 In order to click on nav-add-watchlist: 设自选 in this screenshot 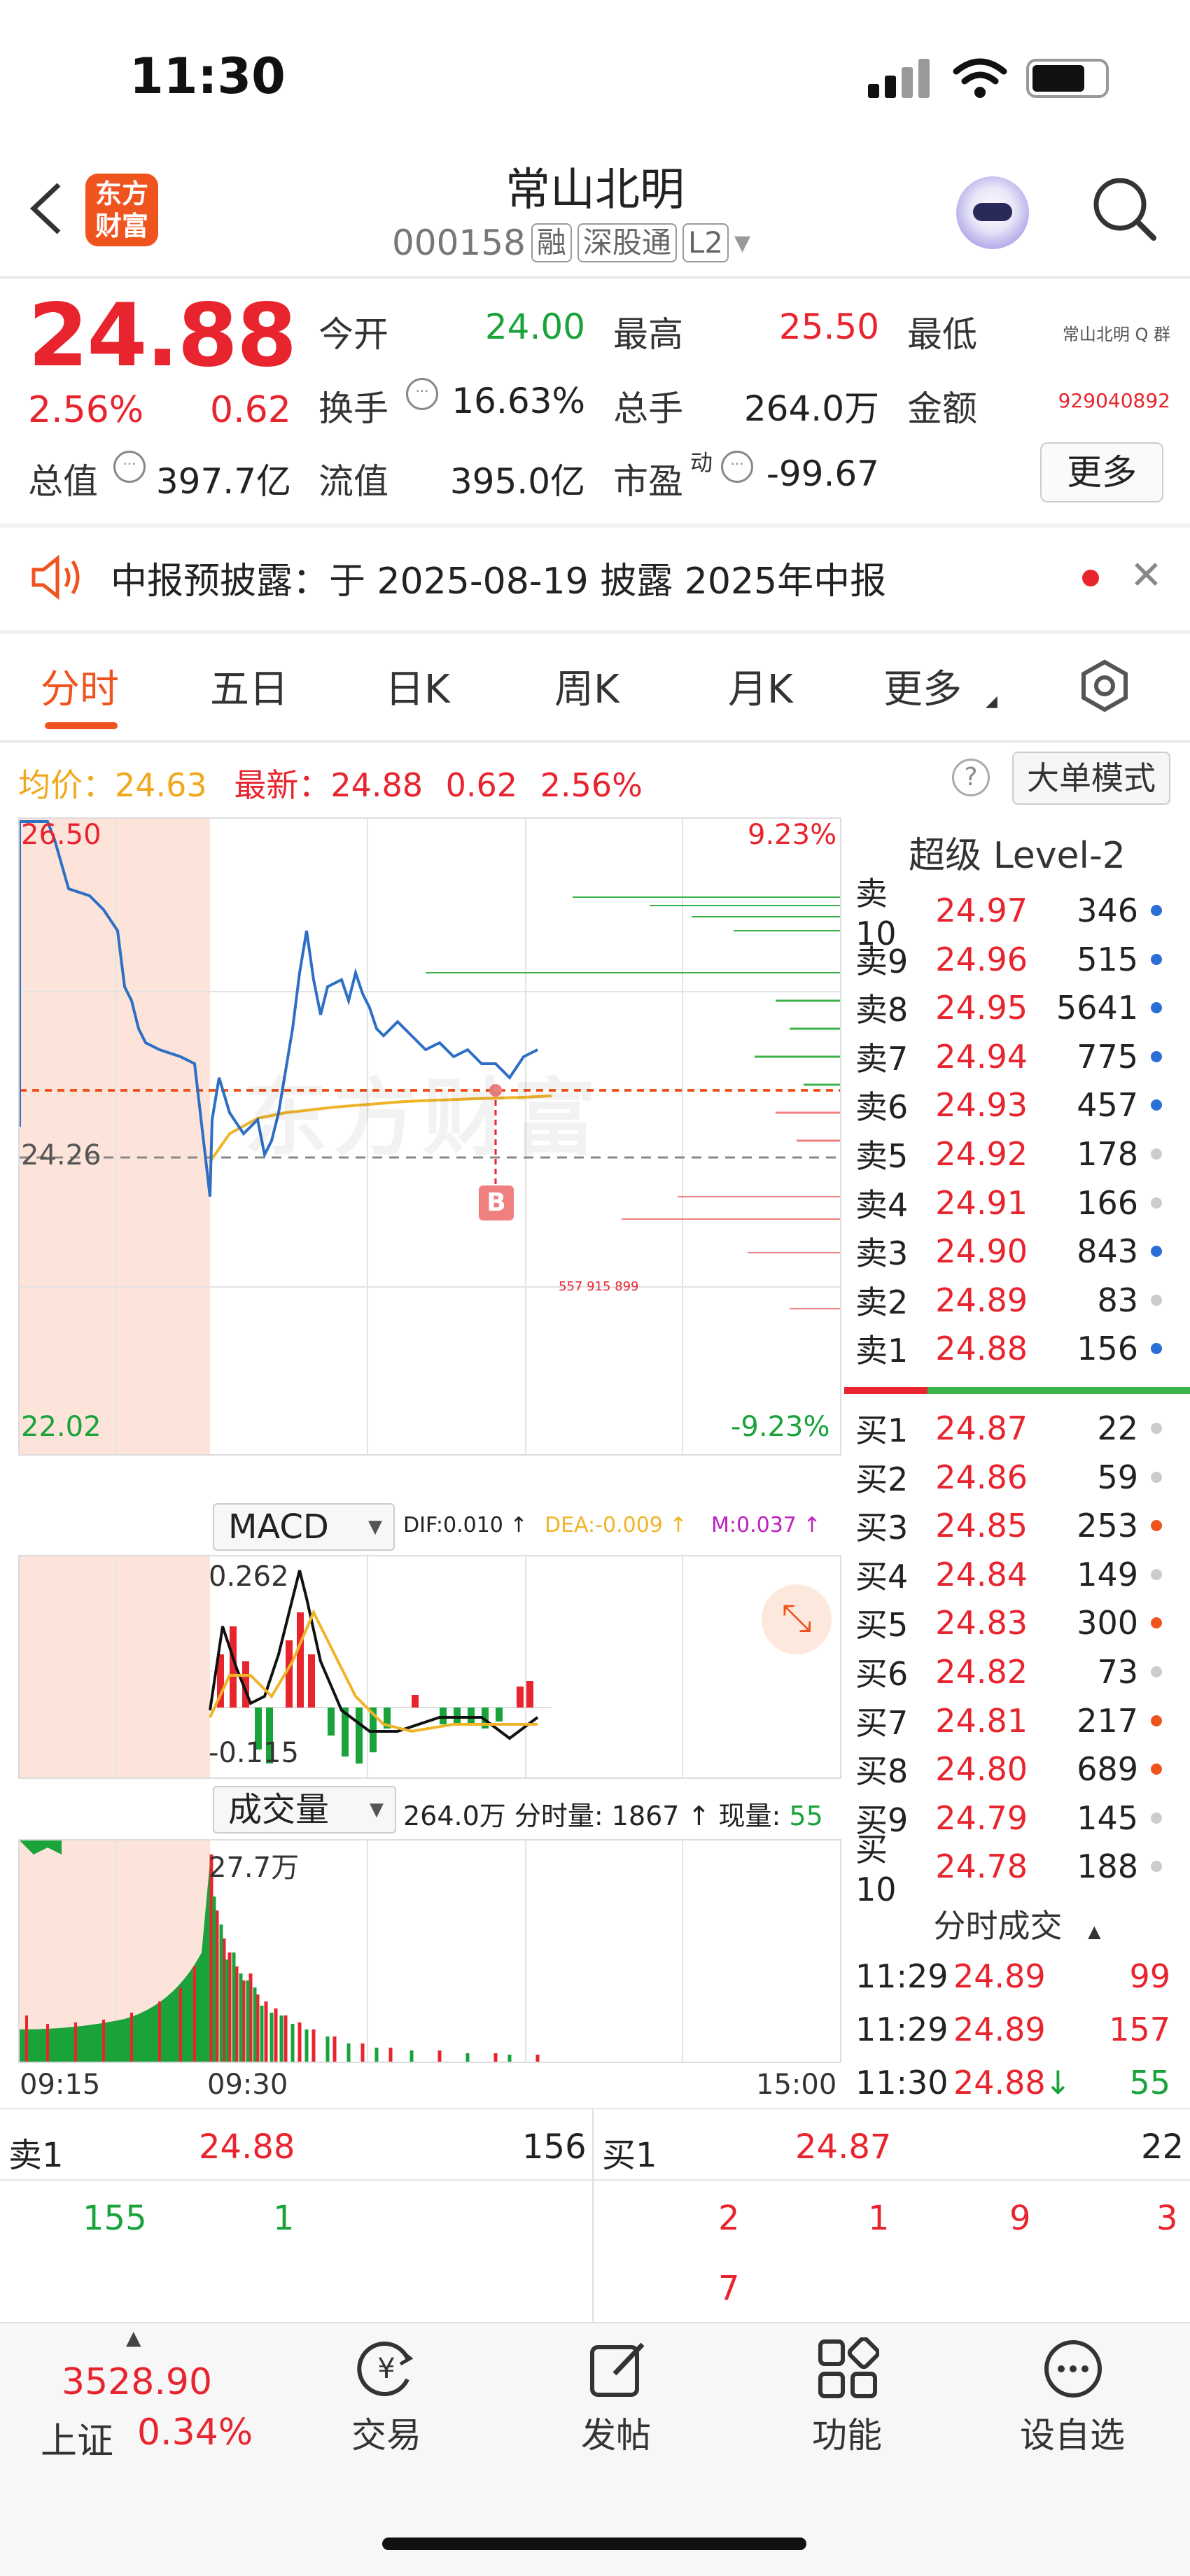, I will do `click(1072, 2432)`.